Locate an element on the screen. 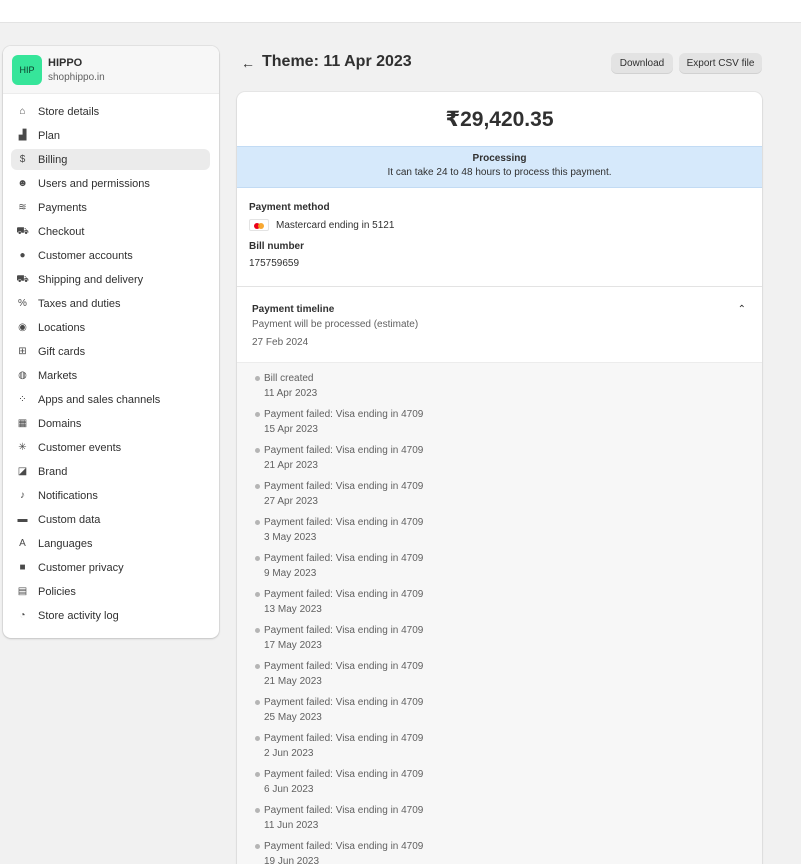 This screenshot has height=864, width=801. gift-card-icon: ⊞ is located at coordinates (22, 351).